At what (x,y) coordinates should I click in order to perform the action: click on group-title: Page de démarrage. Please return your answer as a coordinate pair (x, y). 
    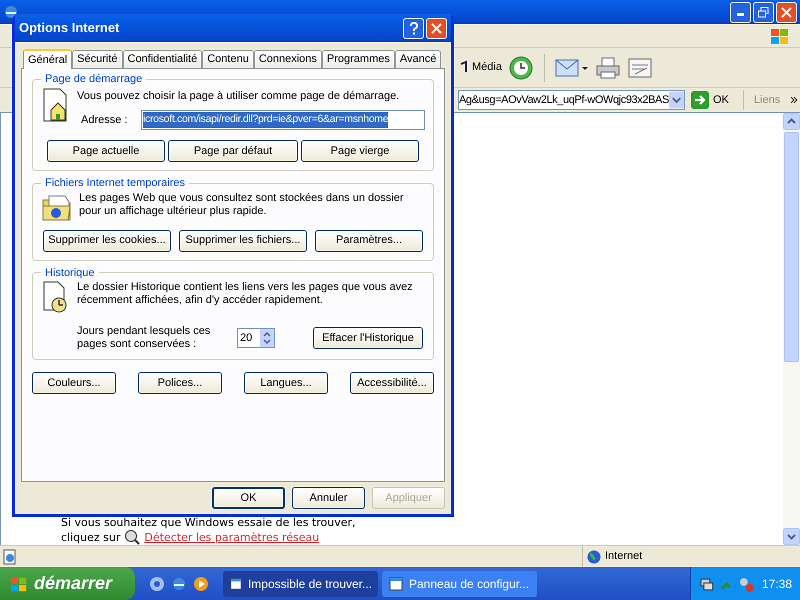
    Looking at the image, I should click on (94, 79).